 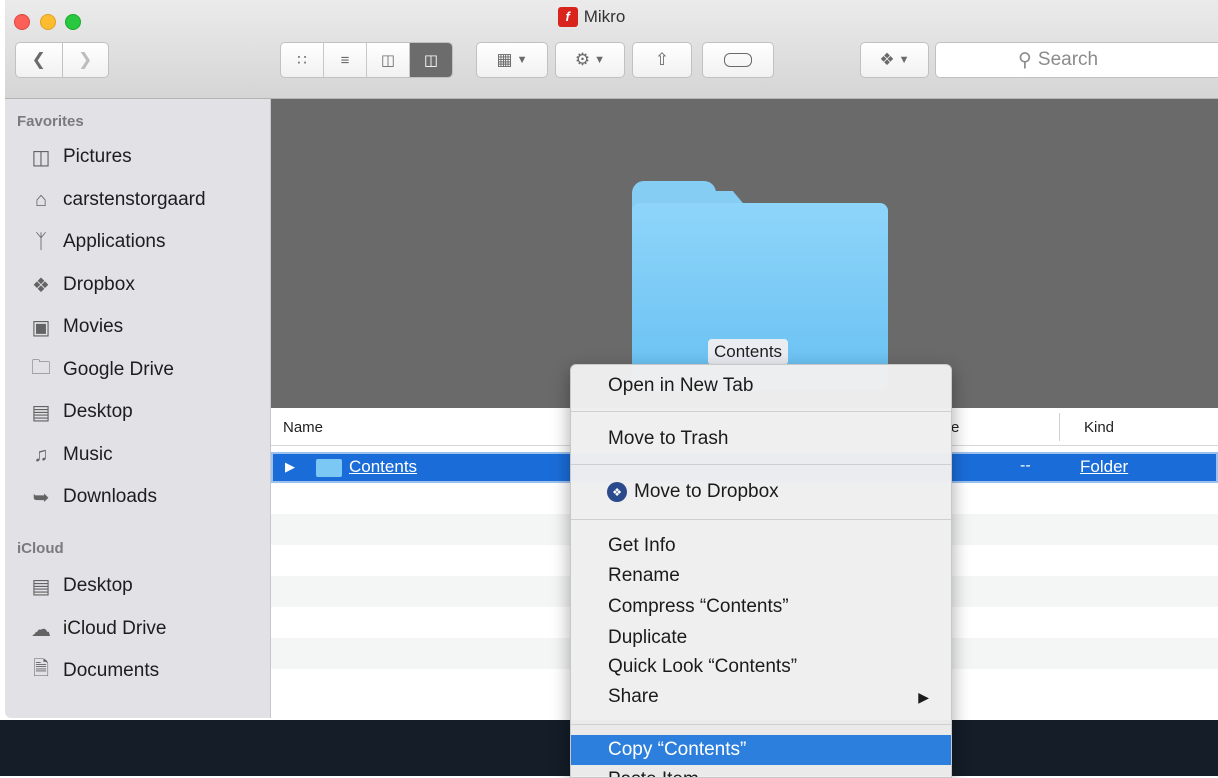 I want to click on menu-item-compress: Compress “Contents”, so click(x=761, y=607).